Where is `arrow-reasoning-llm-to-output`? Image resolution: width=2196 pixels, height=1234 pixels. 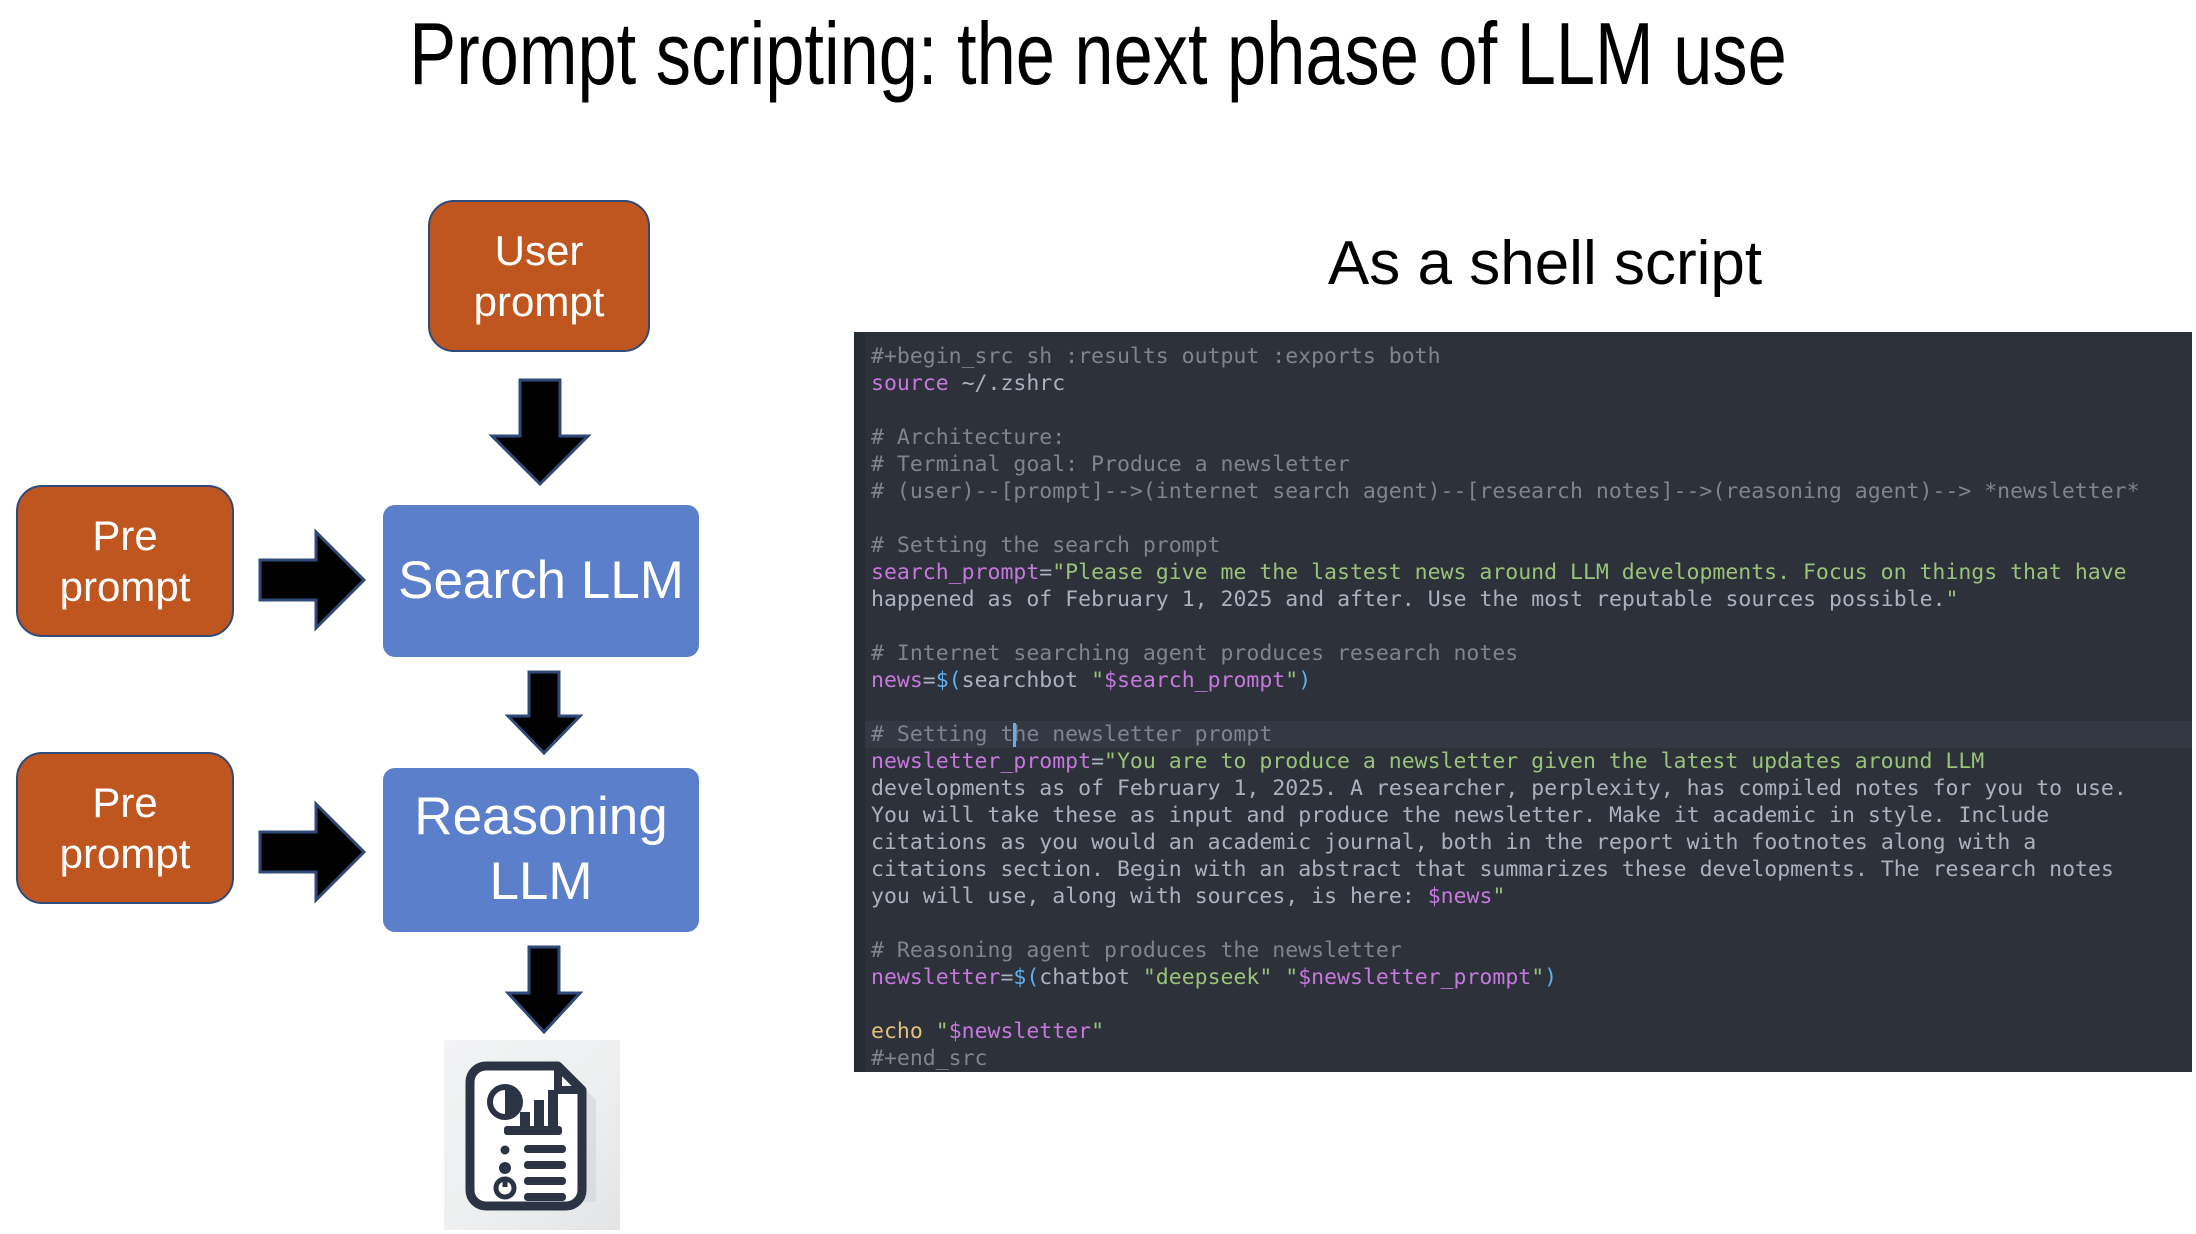
arrow-reasoning-llm-to-output is located at coordinates (544, 990).